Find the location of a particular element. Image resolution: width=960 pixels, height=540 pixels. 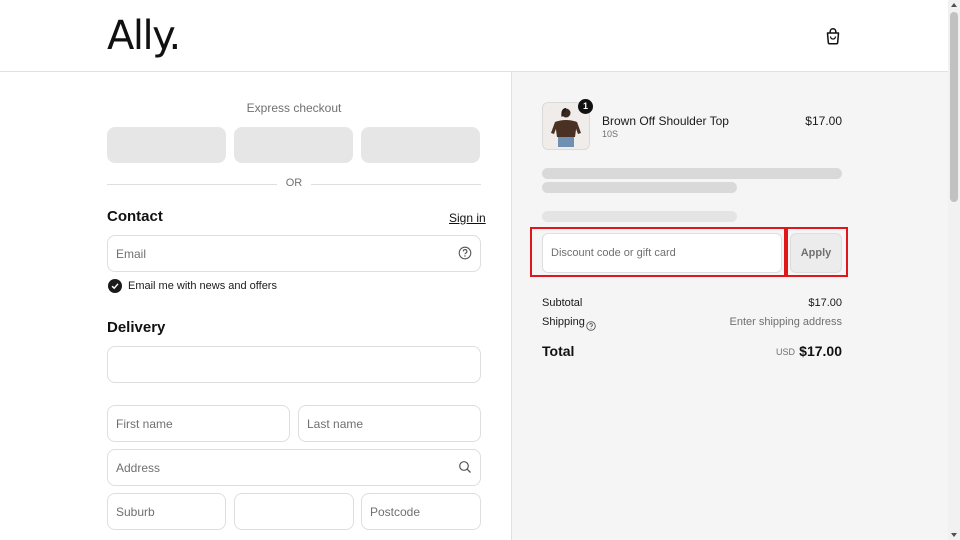

page-scrollbar is located at coordinates (954, 270).